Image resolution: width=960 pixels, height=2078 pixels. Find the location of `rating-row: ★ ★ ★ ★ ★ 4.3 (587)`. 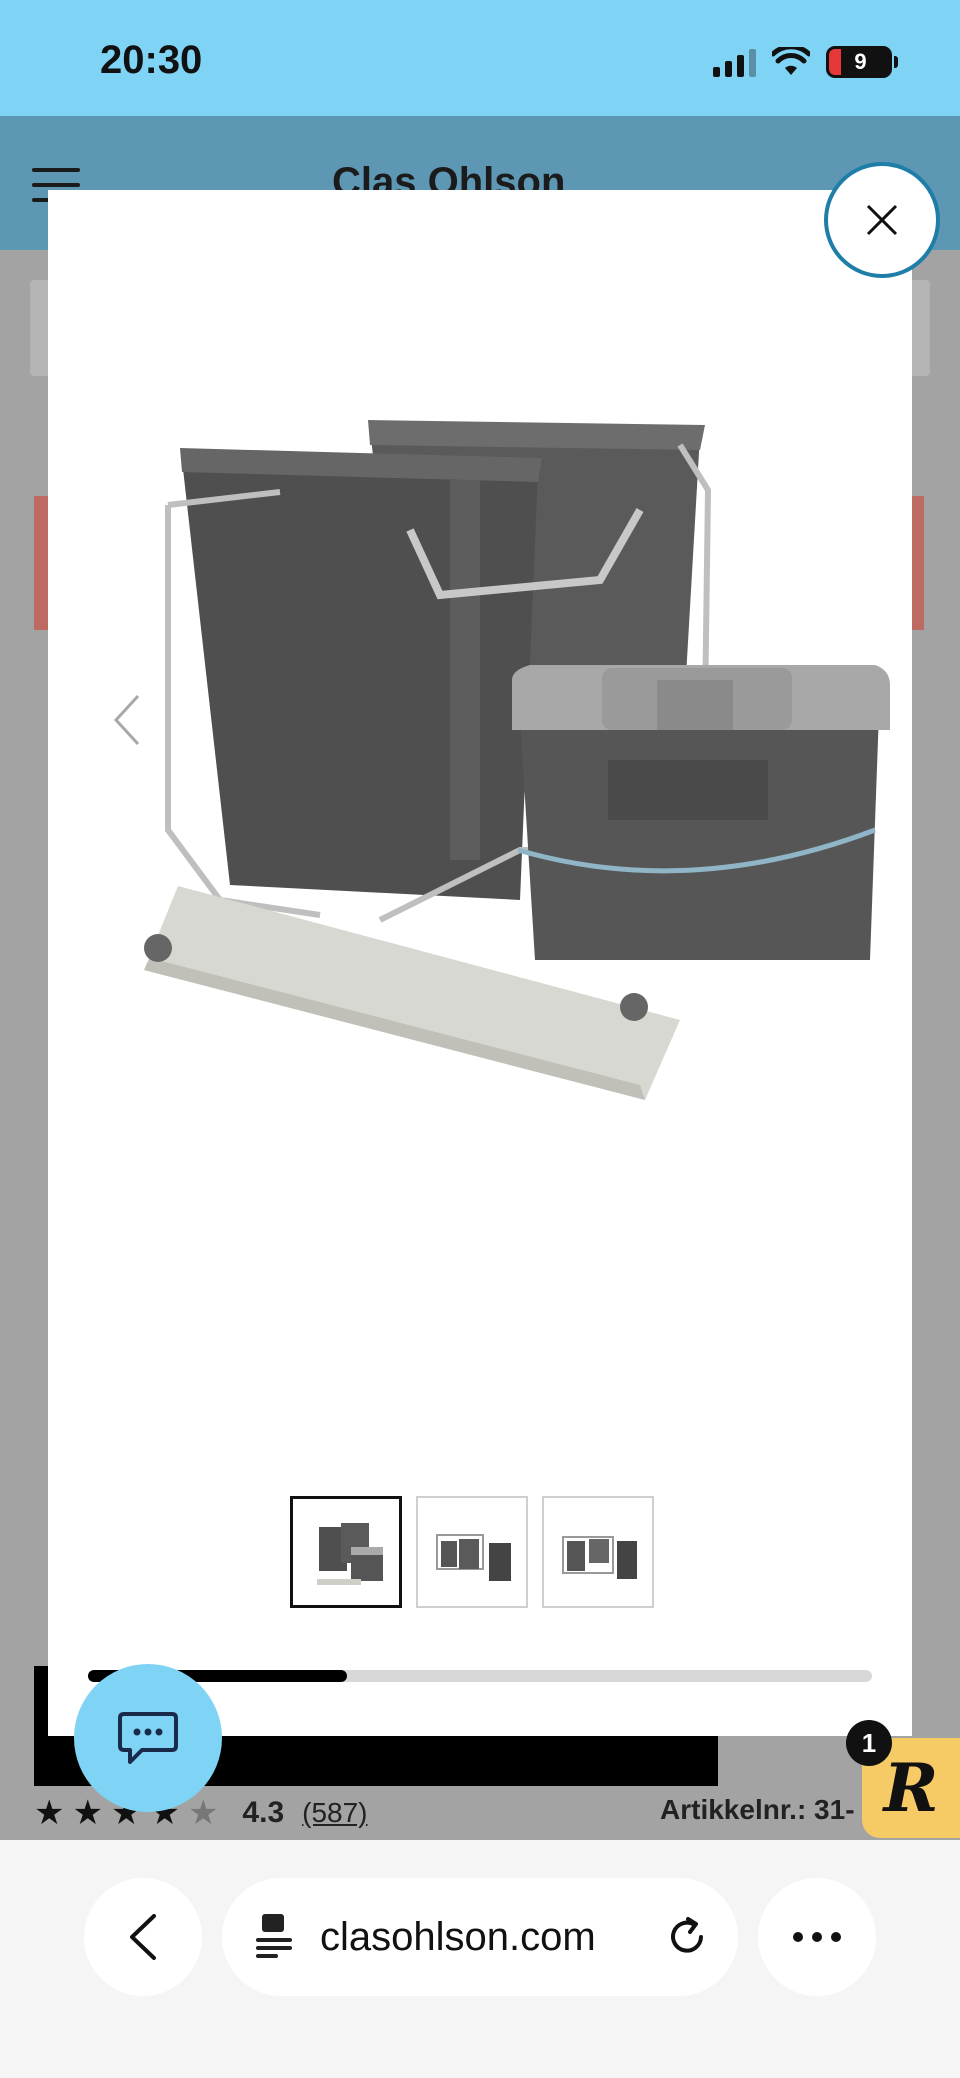

rating-row: ★ ★ ★ ★ ★ 4.3 (587) is located at coordinates (201, 1813).